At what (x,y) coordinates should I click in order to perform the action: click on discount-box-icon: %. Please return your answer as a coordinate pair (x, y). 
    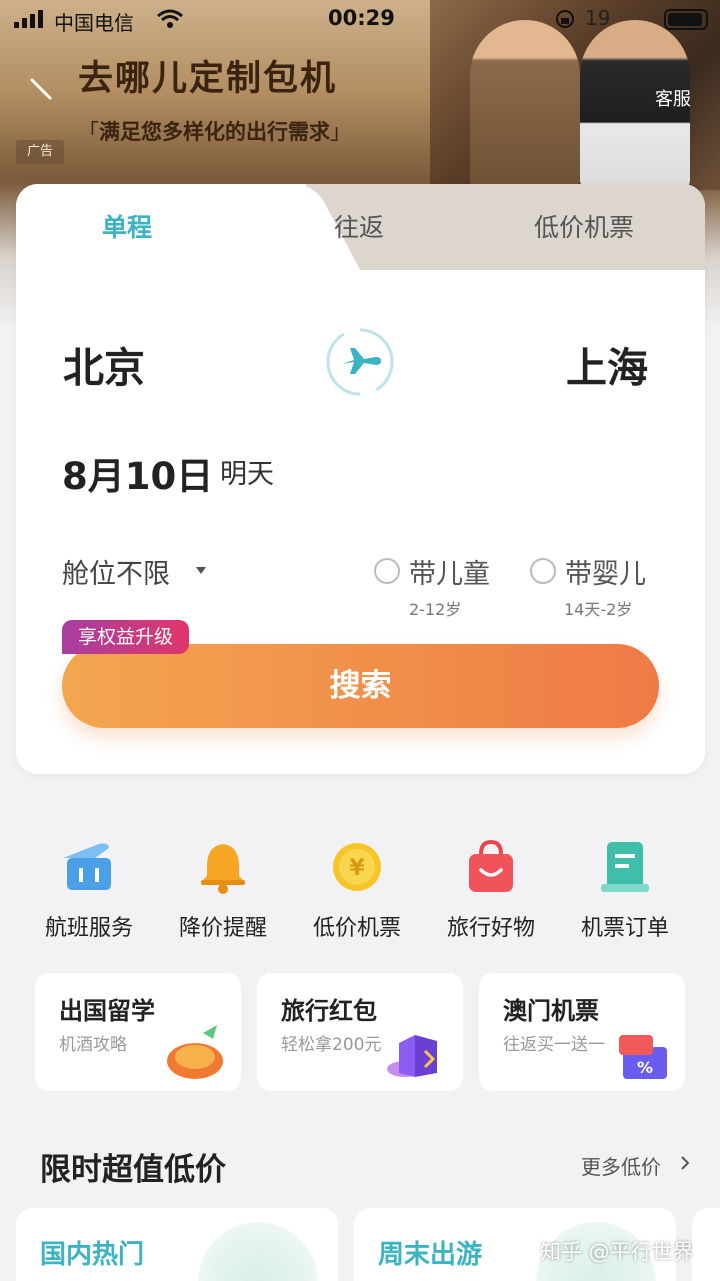
    Looking at the image, I should click on (643, 1057).